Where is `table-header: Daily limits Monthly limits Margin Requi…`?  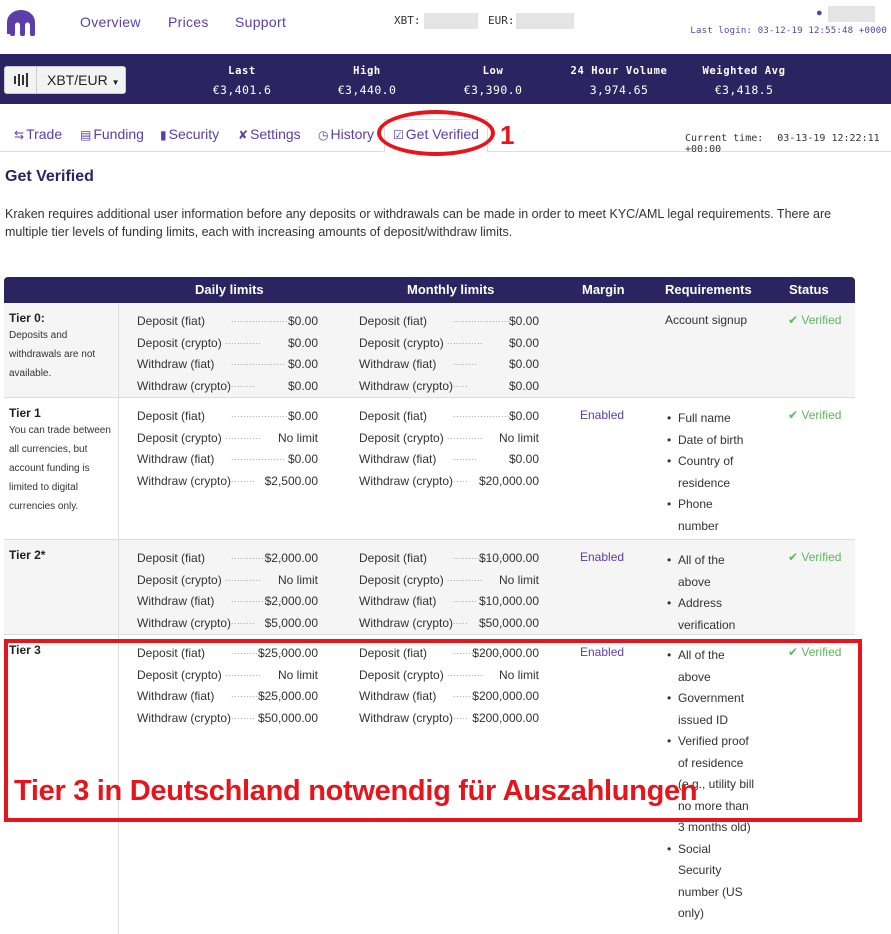
table-header: Daily limits Monthly limits Margin Requi… is located at coordinates (429, 290).